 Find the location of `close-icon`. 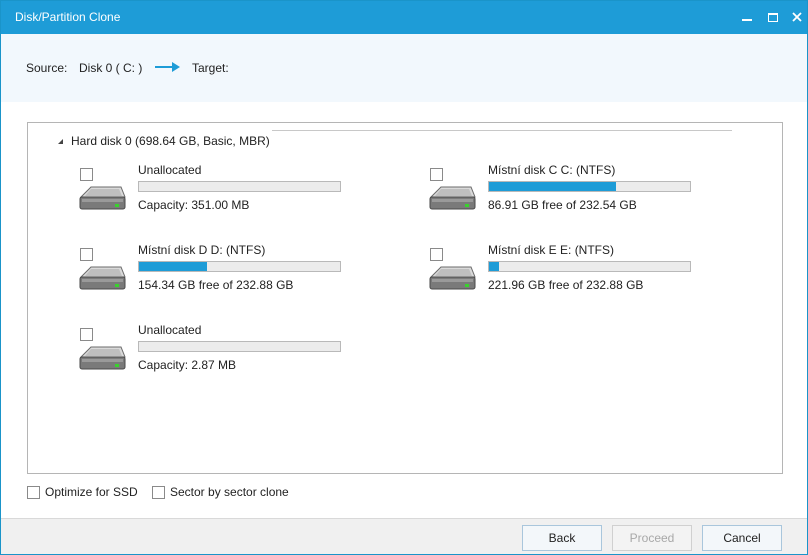

close-icon is located at coordinates (797, 17).